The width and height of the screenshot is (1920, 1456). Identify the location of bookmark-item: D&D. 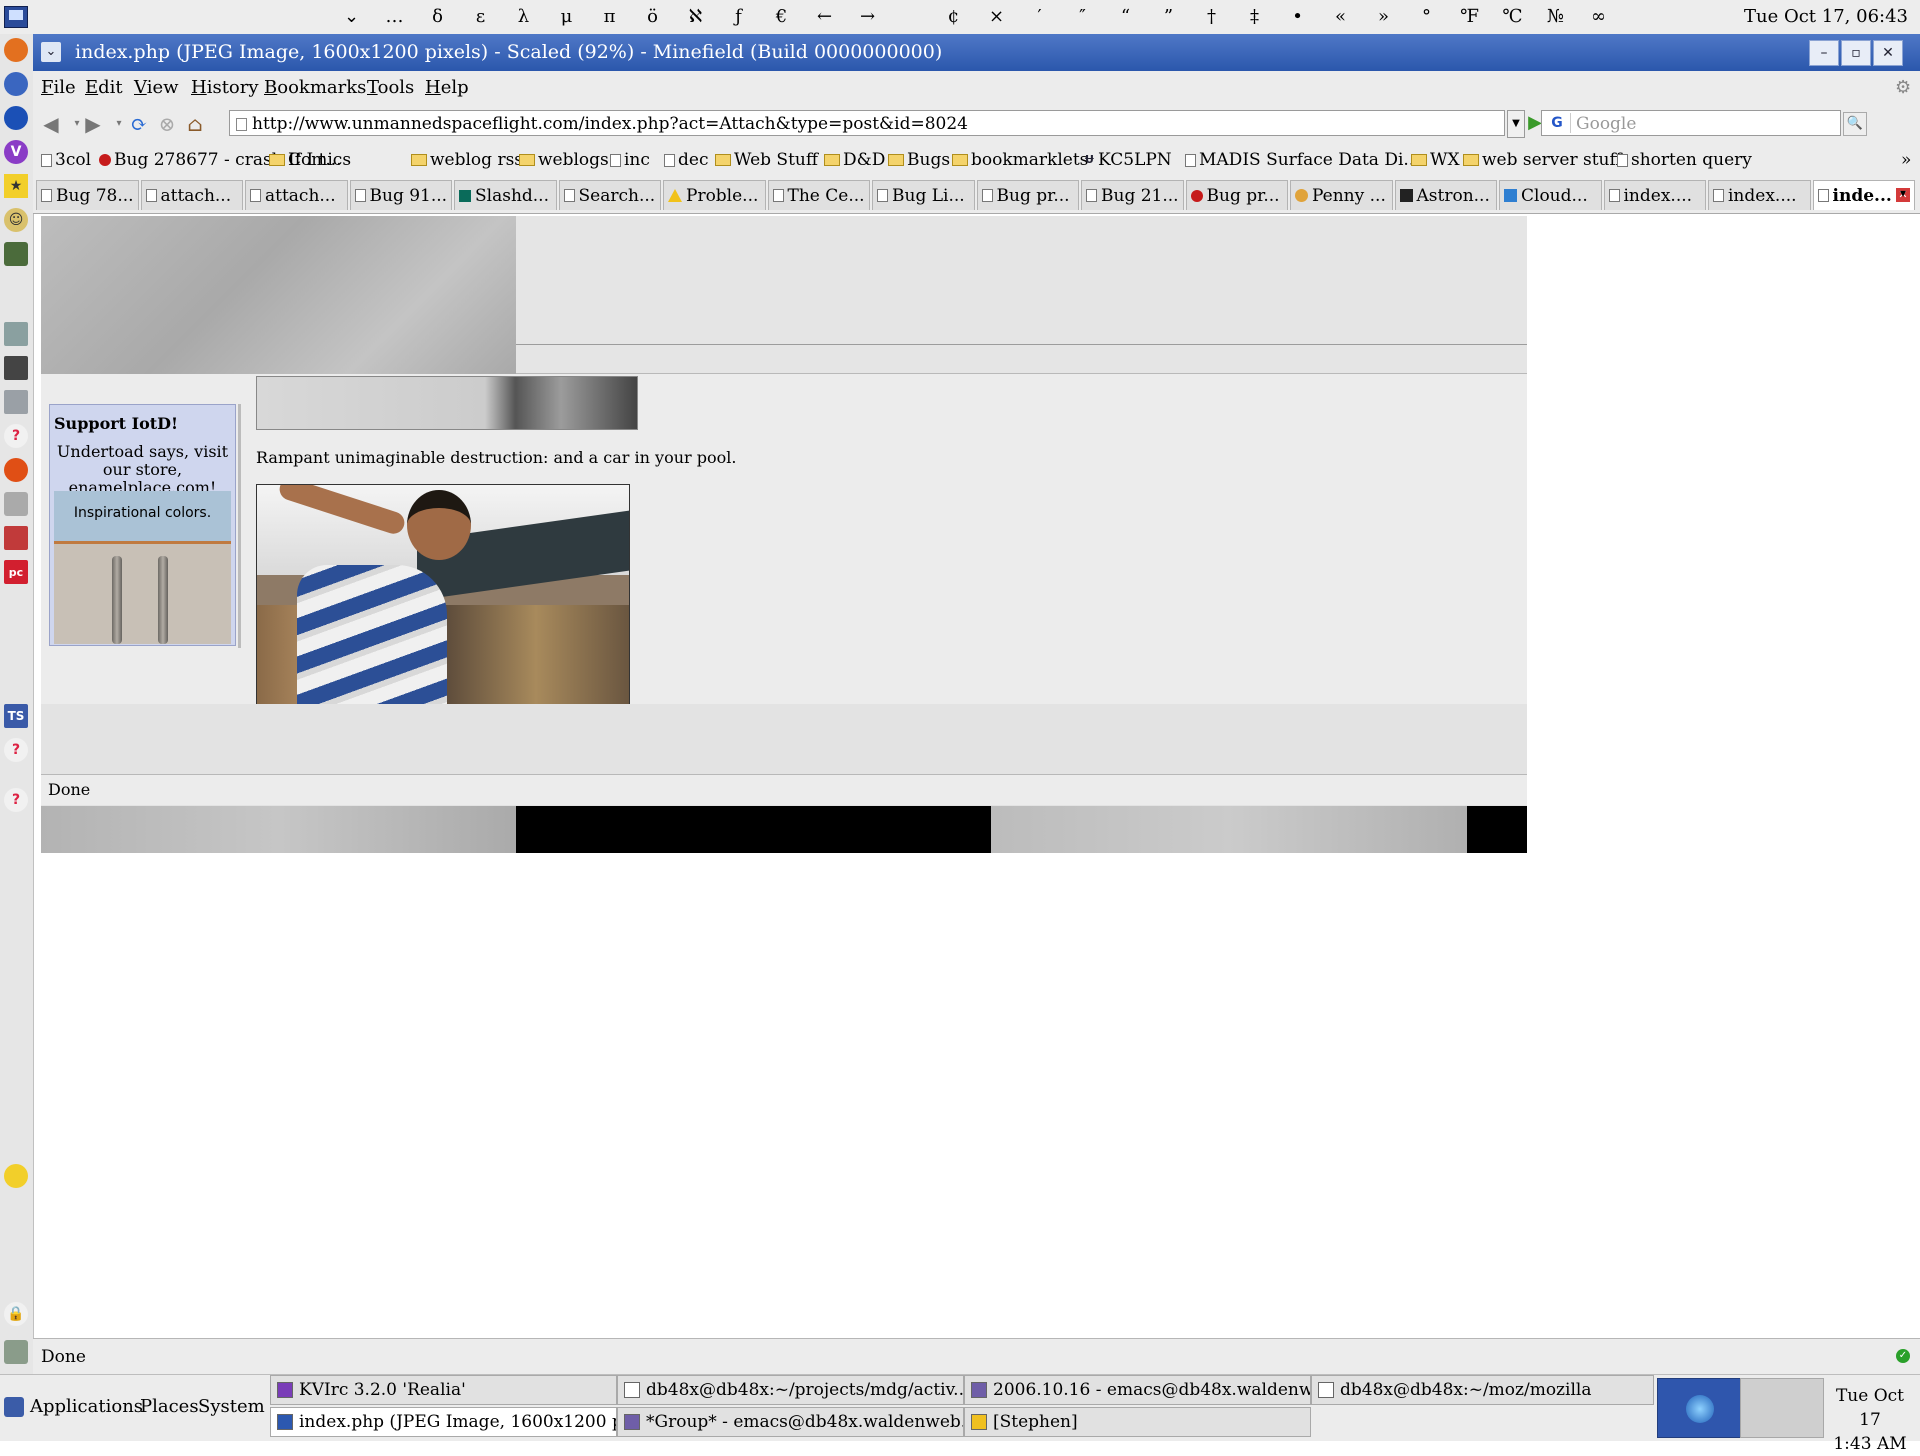
(854, 160).